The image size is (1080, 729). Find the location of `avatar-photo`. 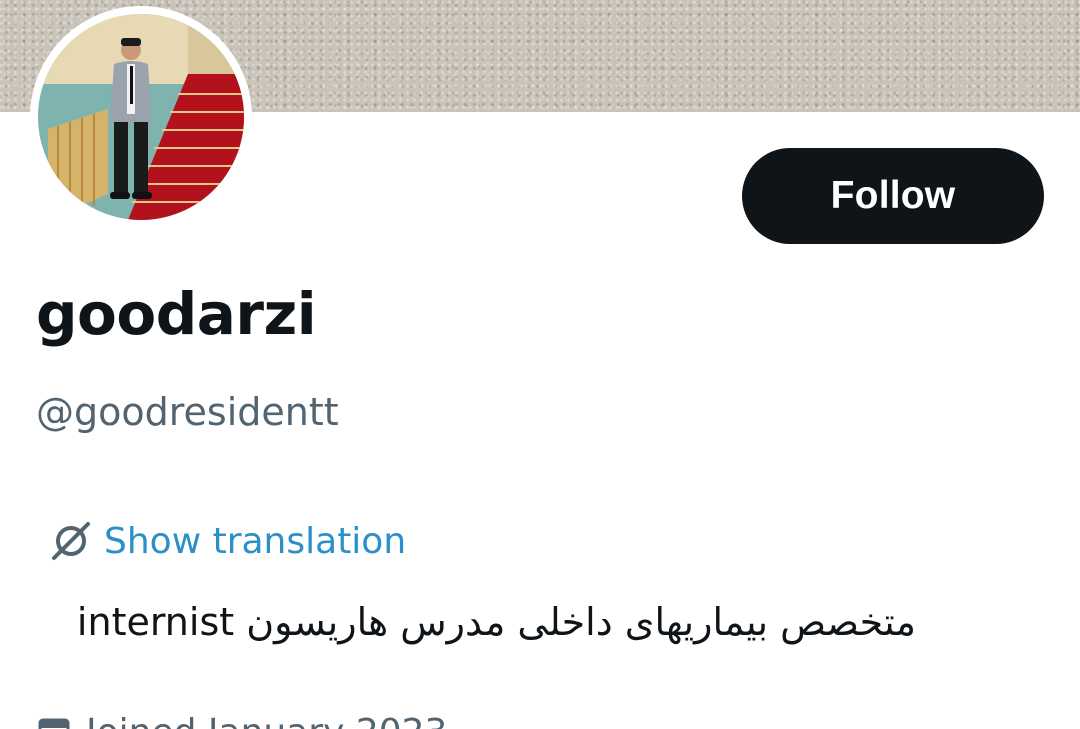

avatar-photo is located at coordinates (141, 117).